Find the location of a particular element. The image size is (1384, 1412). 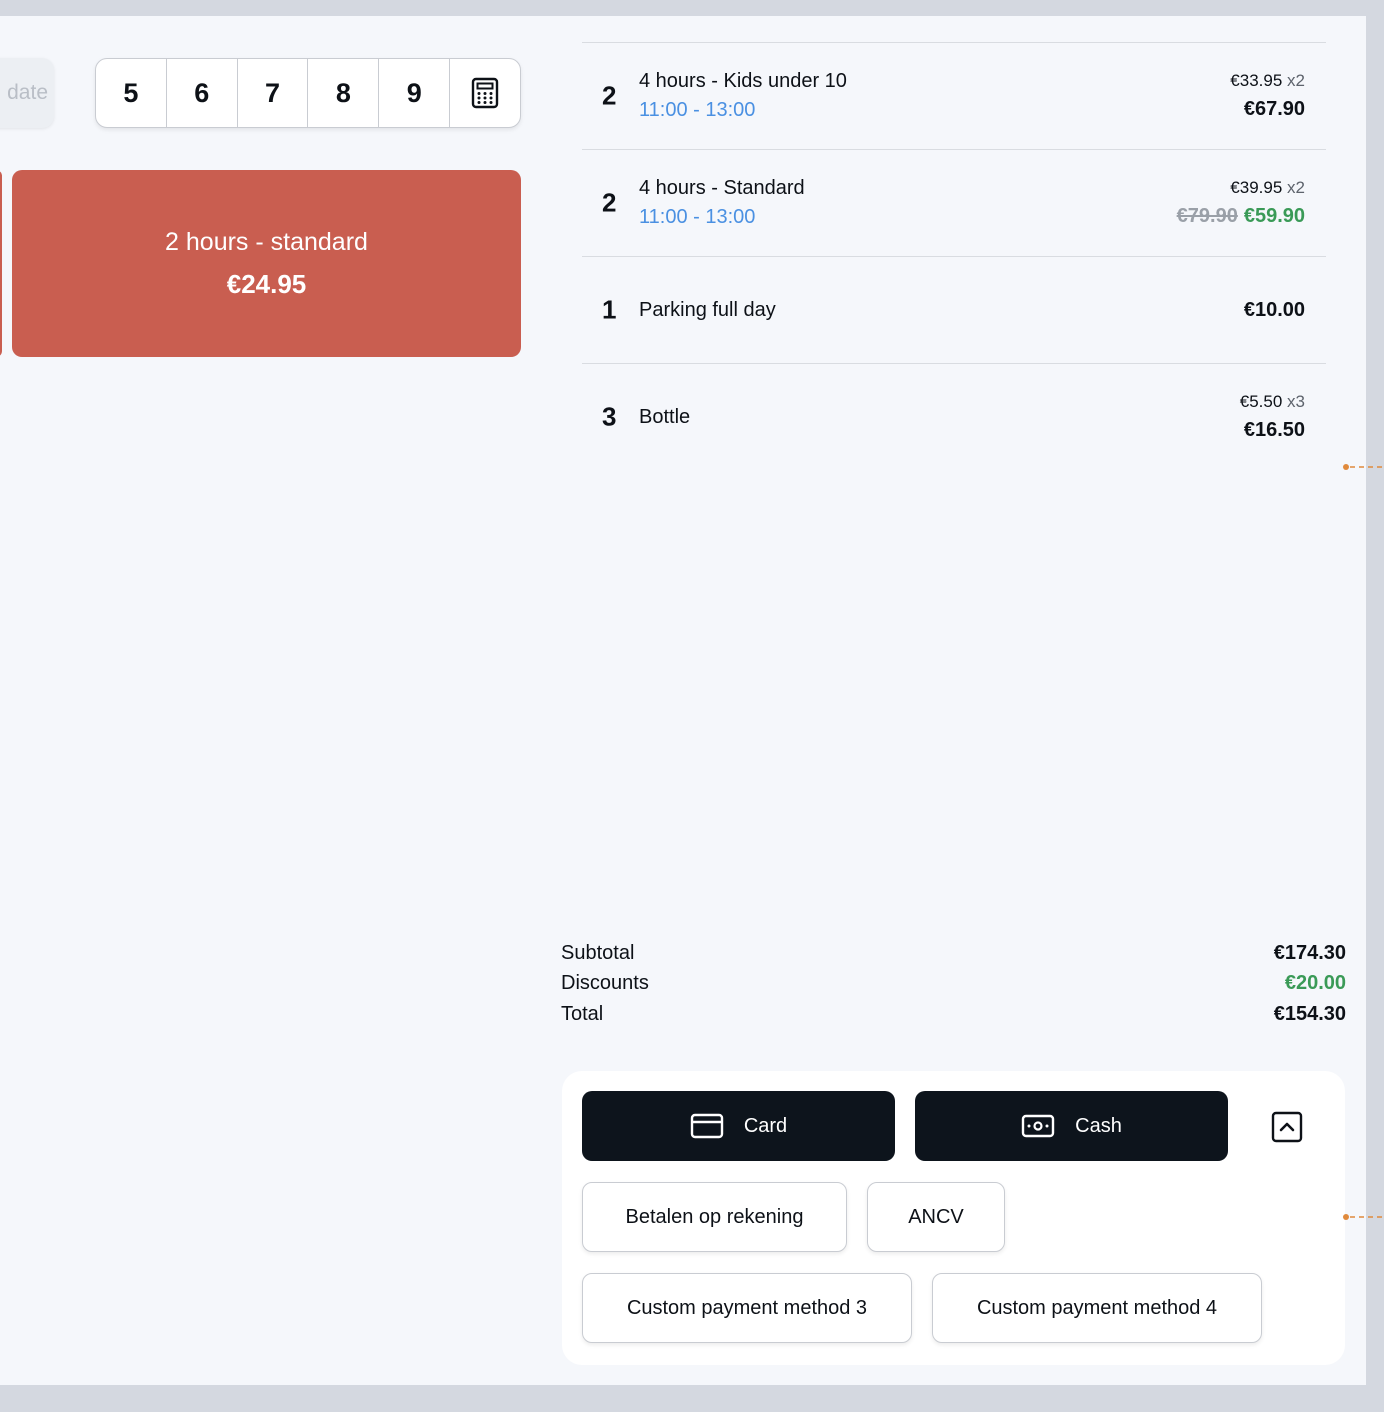

subtotal-label: Subtotal is located at coordinates (598, 952).